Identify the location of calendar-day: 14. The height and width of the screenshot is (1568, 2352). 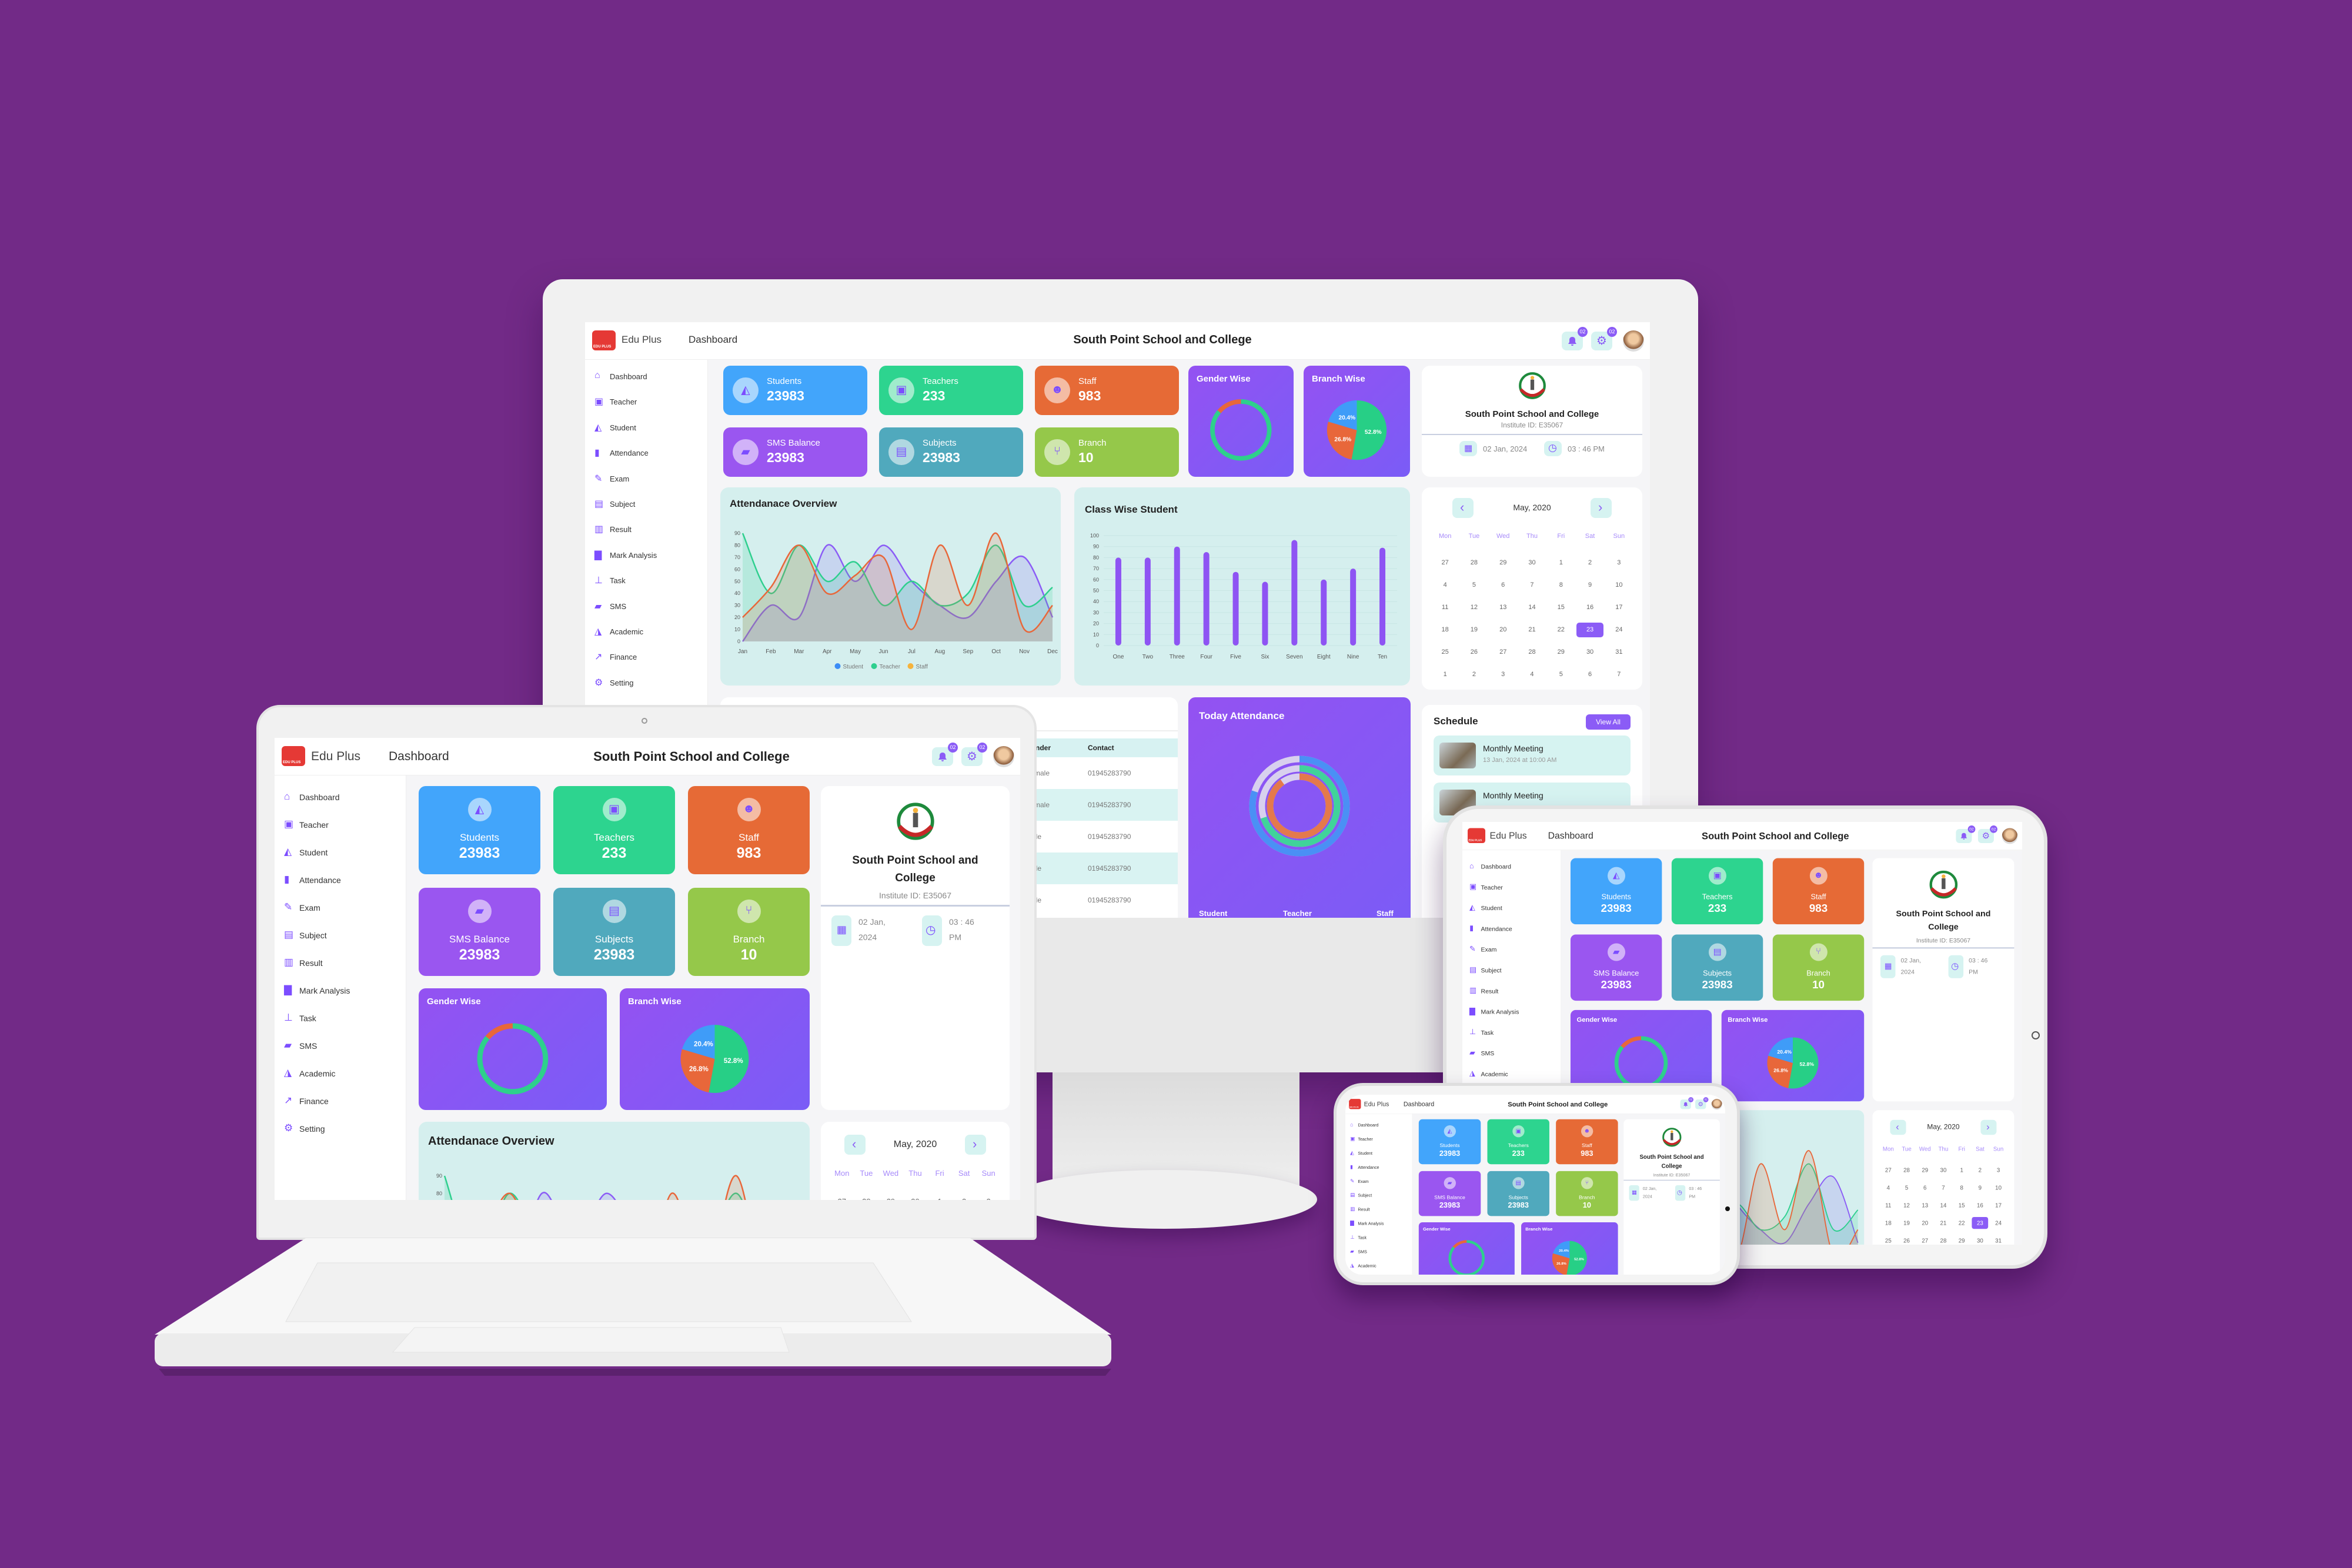
(1532, 607).